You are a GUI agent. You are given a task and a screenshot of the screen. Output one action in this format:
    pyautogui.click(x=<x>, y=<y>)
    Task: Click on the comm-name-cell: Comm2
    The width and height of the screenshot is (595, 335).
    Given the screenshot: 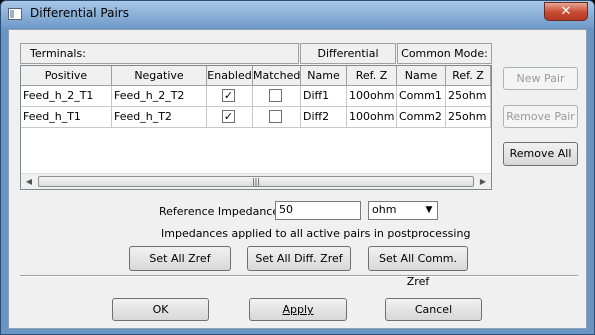 What is the action you would take?
    pyautogui.click(x=421, y=117)
    